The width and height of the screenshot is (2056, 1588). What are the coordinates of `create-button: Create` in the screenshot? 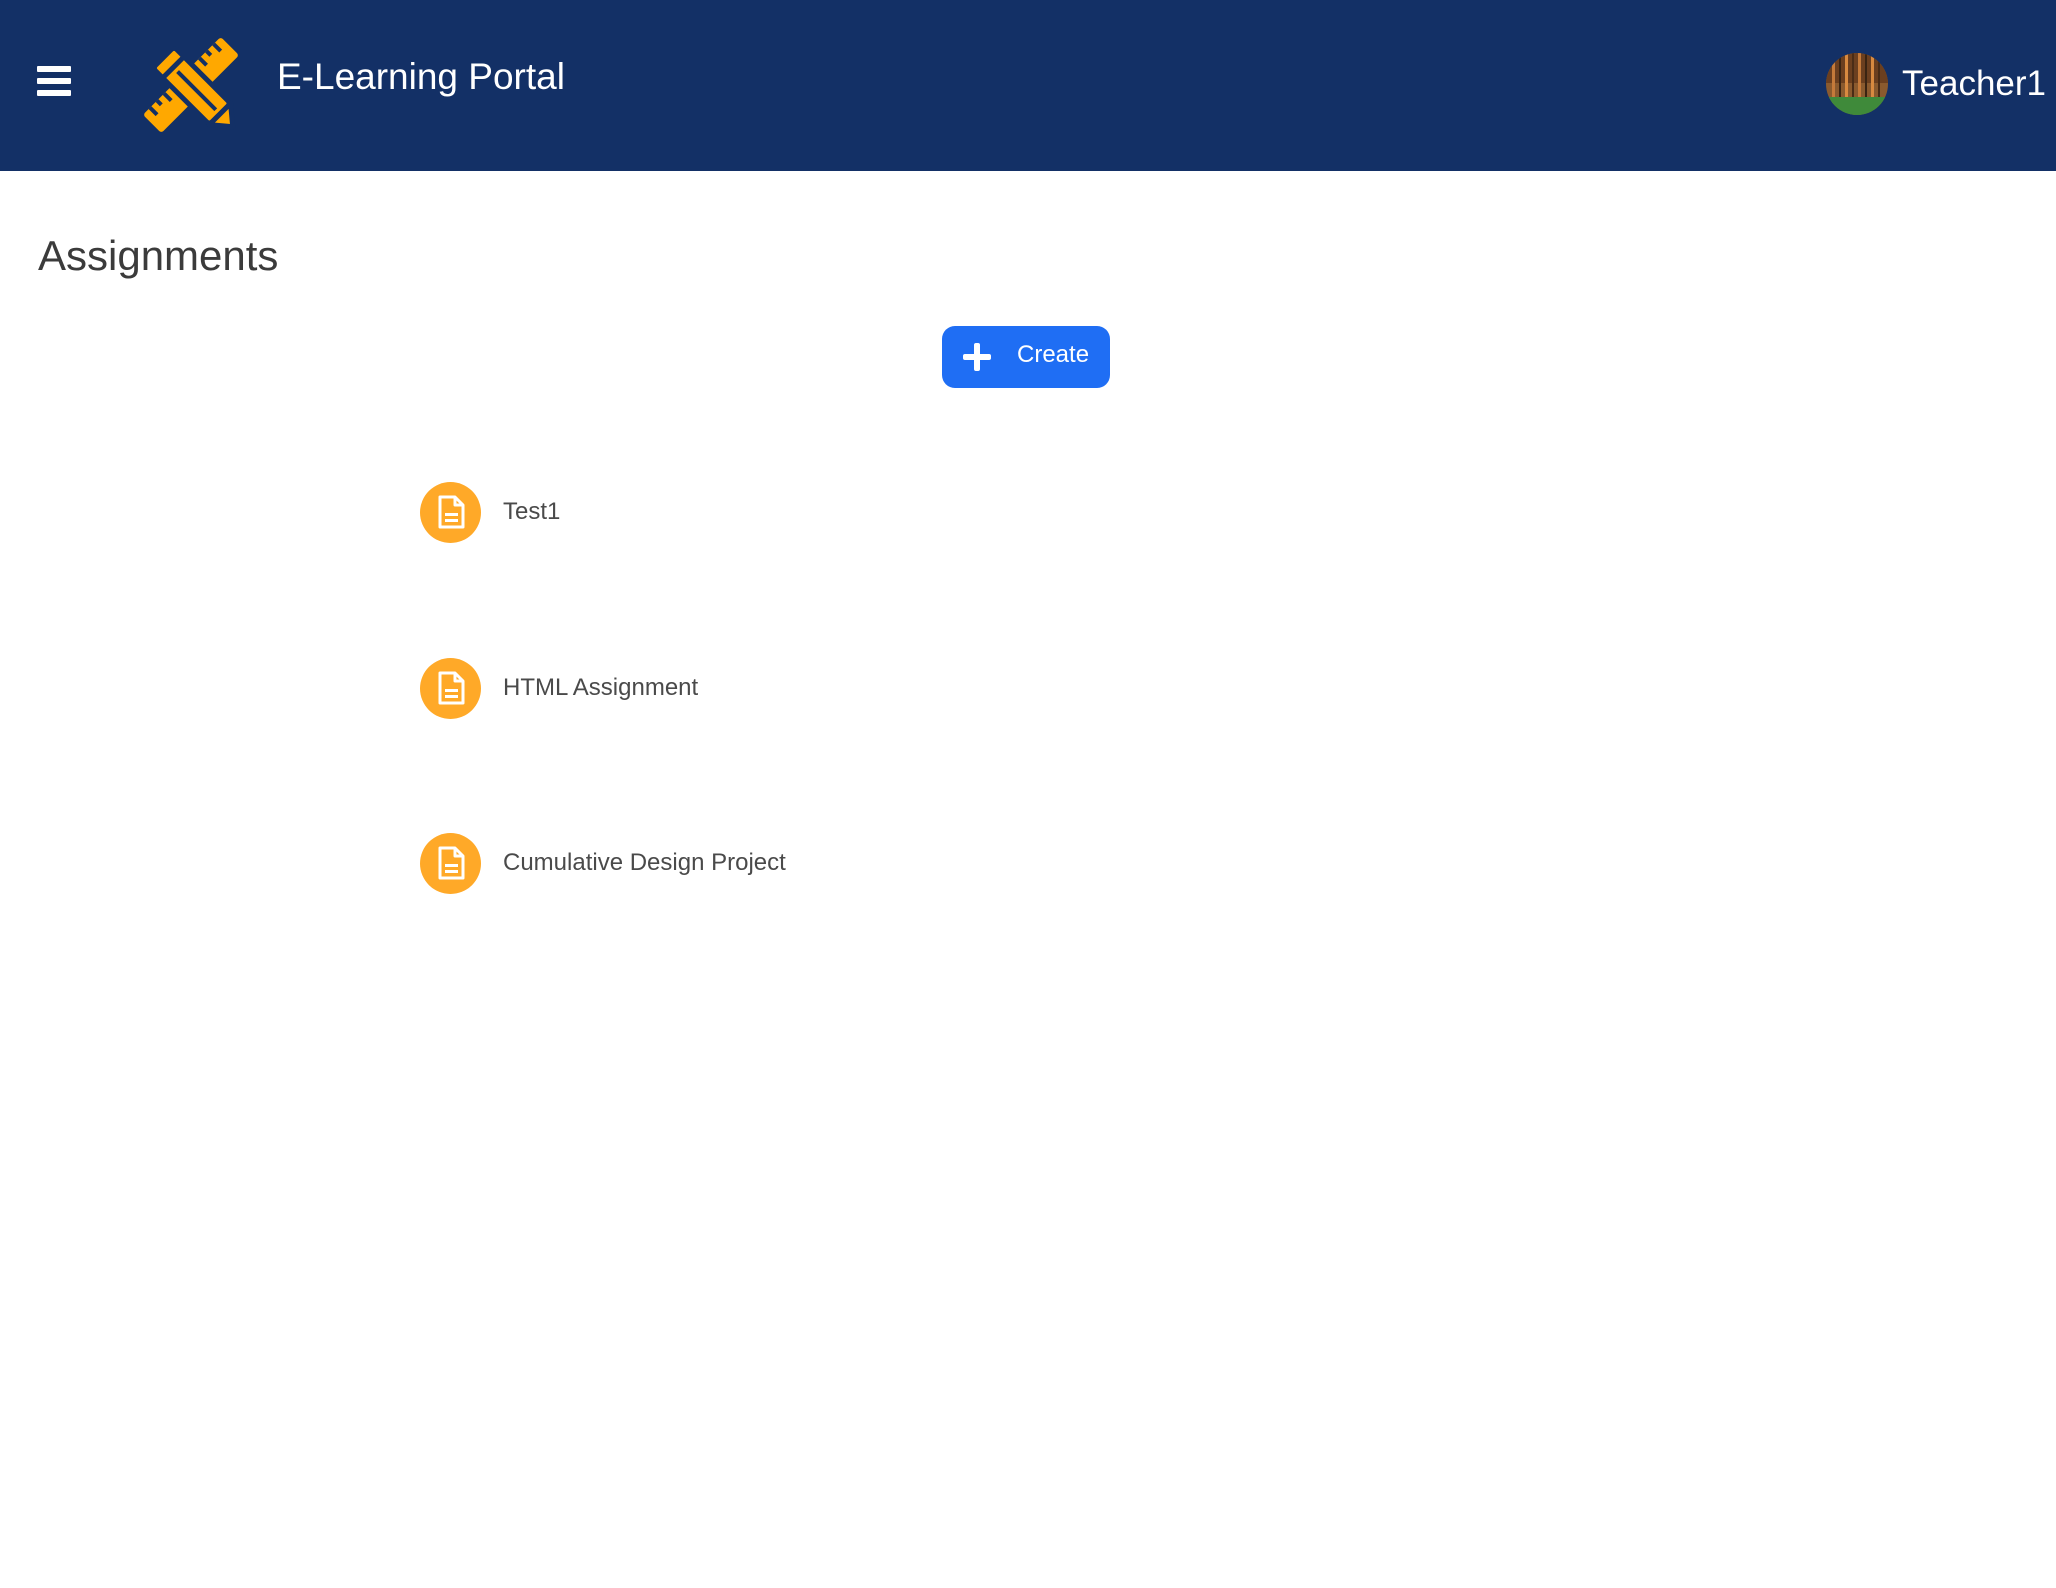 It's located at (1026, 357).